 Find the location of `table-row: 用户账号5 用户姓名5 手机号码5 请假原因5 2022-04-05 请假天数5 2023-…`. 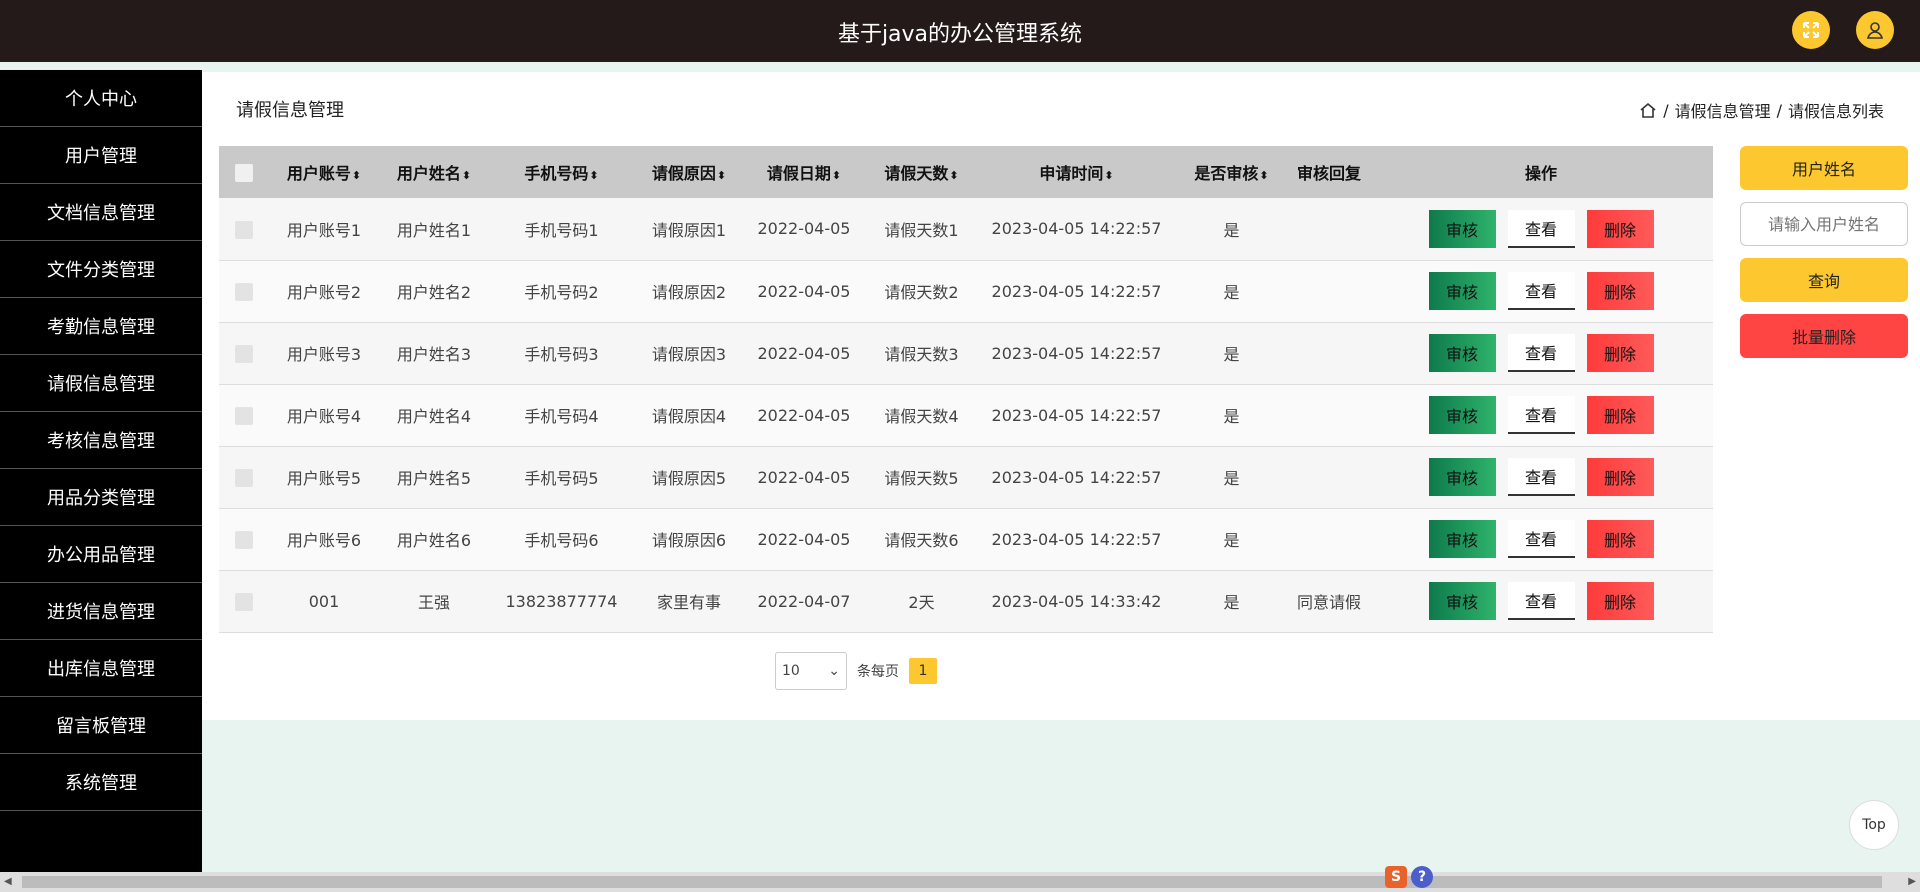

table-row: 用户账号5 用户姓名5 手机号码5 请假原因5 2022-04-05 请假天数5 2023-… is located at coordinates (966, 477).